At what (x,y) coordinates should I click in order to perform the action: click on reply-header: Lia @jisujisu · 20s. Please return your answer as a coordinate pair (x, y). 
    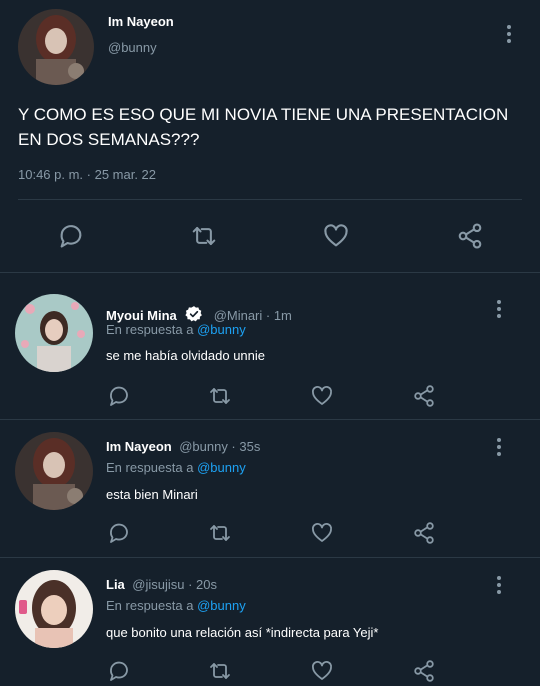
    Looking at the image, I should click on (161, 585).